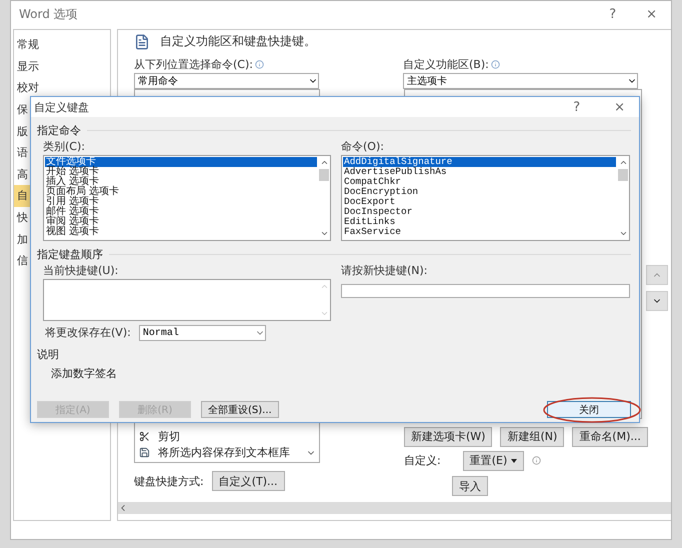  Describe the element at coordinates (485, 291) in the screenshot. I see `shortcut-input` at that location.